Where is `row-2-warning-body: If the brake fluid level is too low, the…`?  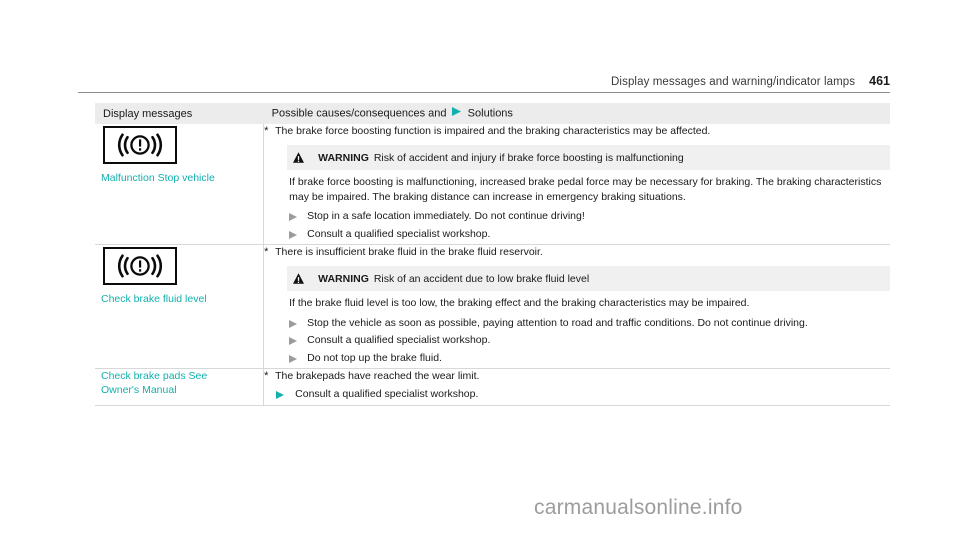 row-2-warning-body: If the brake fluid level is too low, the… is located at coordinates (588, 328).